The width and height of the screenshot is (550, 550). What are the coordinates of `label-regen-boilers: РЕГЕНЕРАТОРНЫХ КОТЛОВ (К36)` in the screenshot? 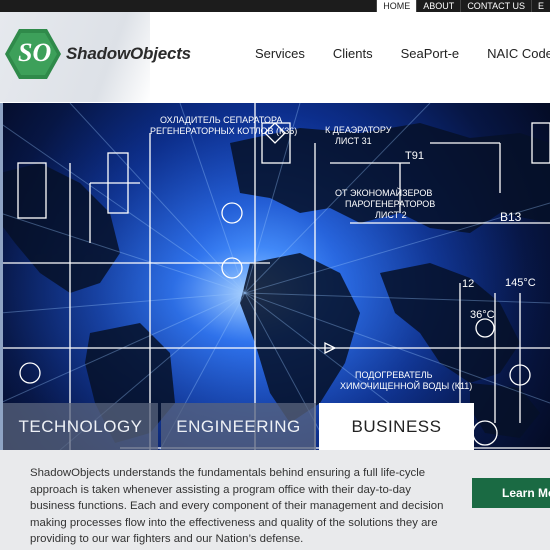 It's located at (223, 131).